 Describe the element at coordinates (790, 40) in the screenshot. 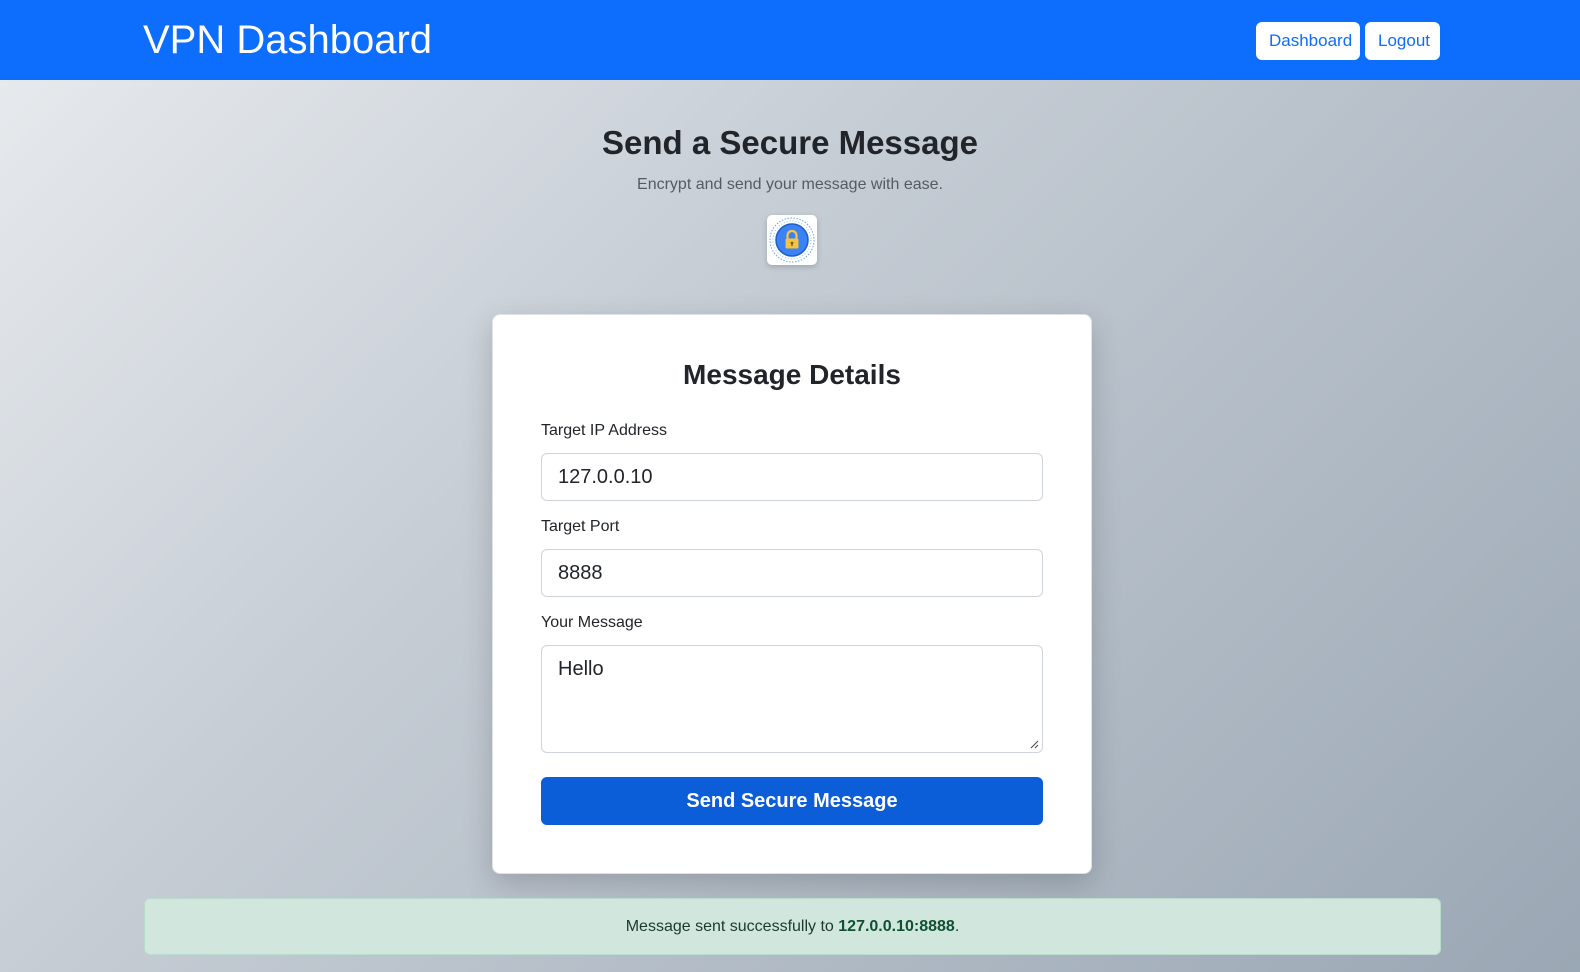

I see `top-navbar: VPN Dashboard Dashboard Logout` at that location.